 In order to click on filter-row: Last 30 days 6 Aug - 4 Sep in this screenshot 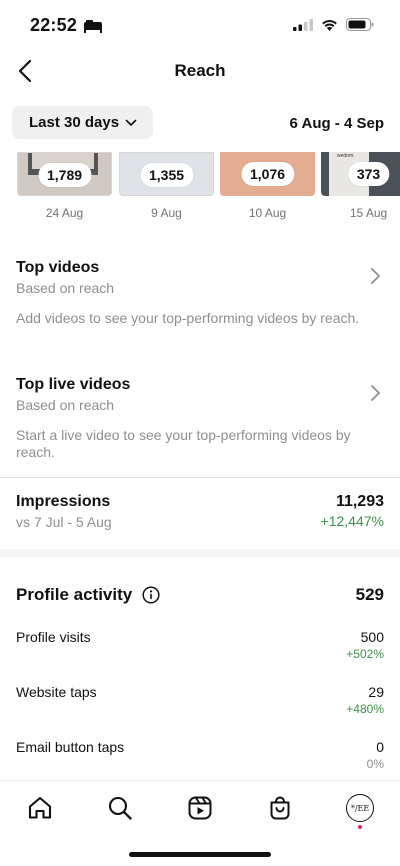, I will do `click(200, 123)`.